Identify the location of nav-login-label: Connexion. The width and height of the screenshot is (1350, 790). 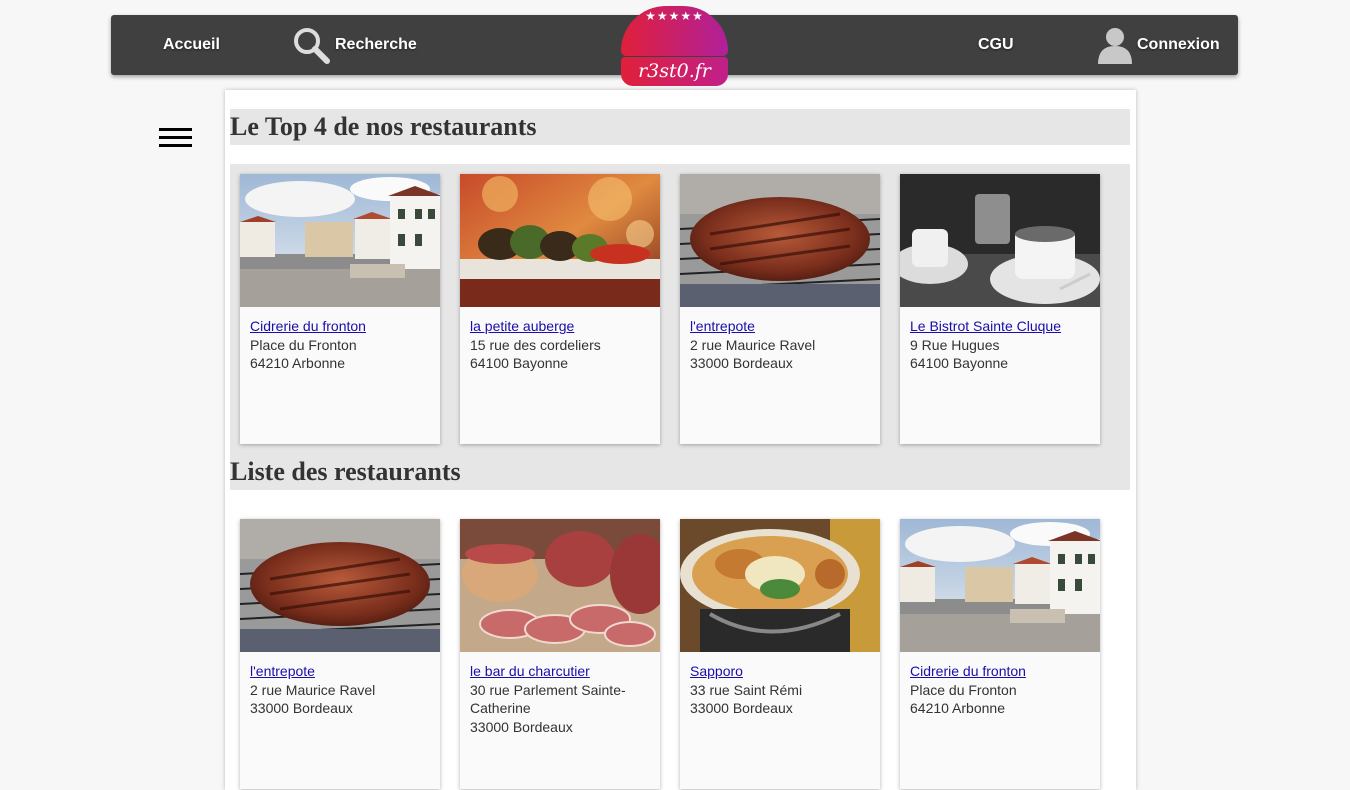
(1178, 44).